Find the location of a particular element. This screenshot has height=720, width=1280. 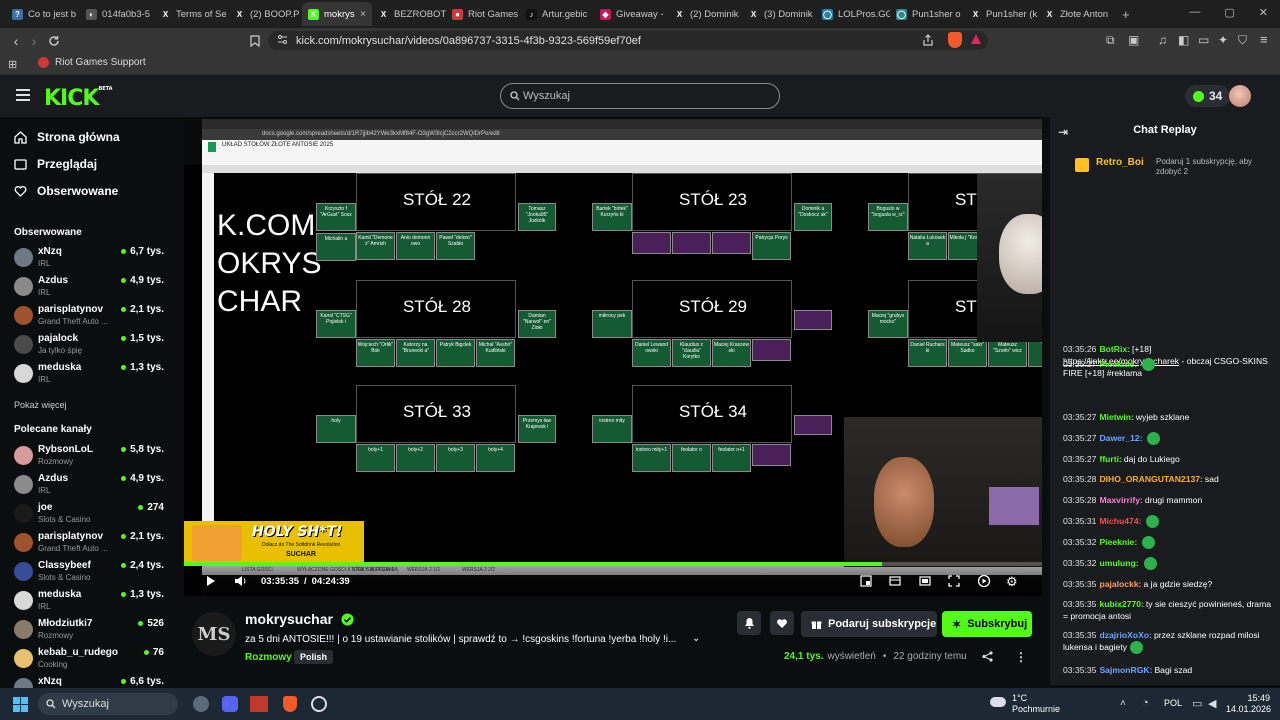

sidebar-nav-browse: Przeglądaj is located at coordinates (55, 164).